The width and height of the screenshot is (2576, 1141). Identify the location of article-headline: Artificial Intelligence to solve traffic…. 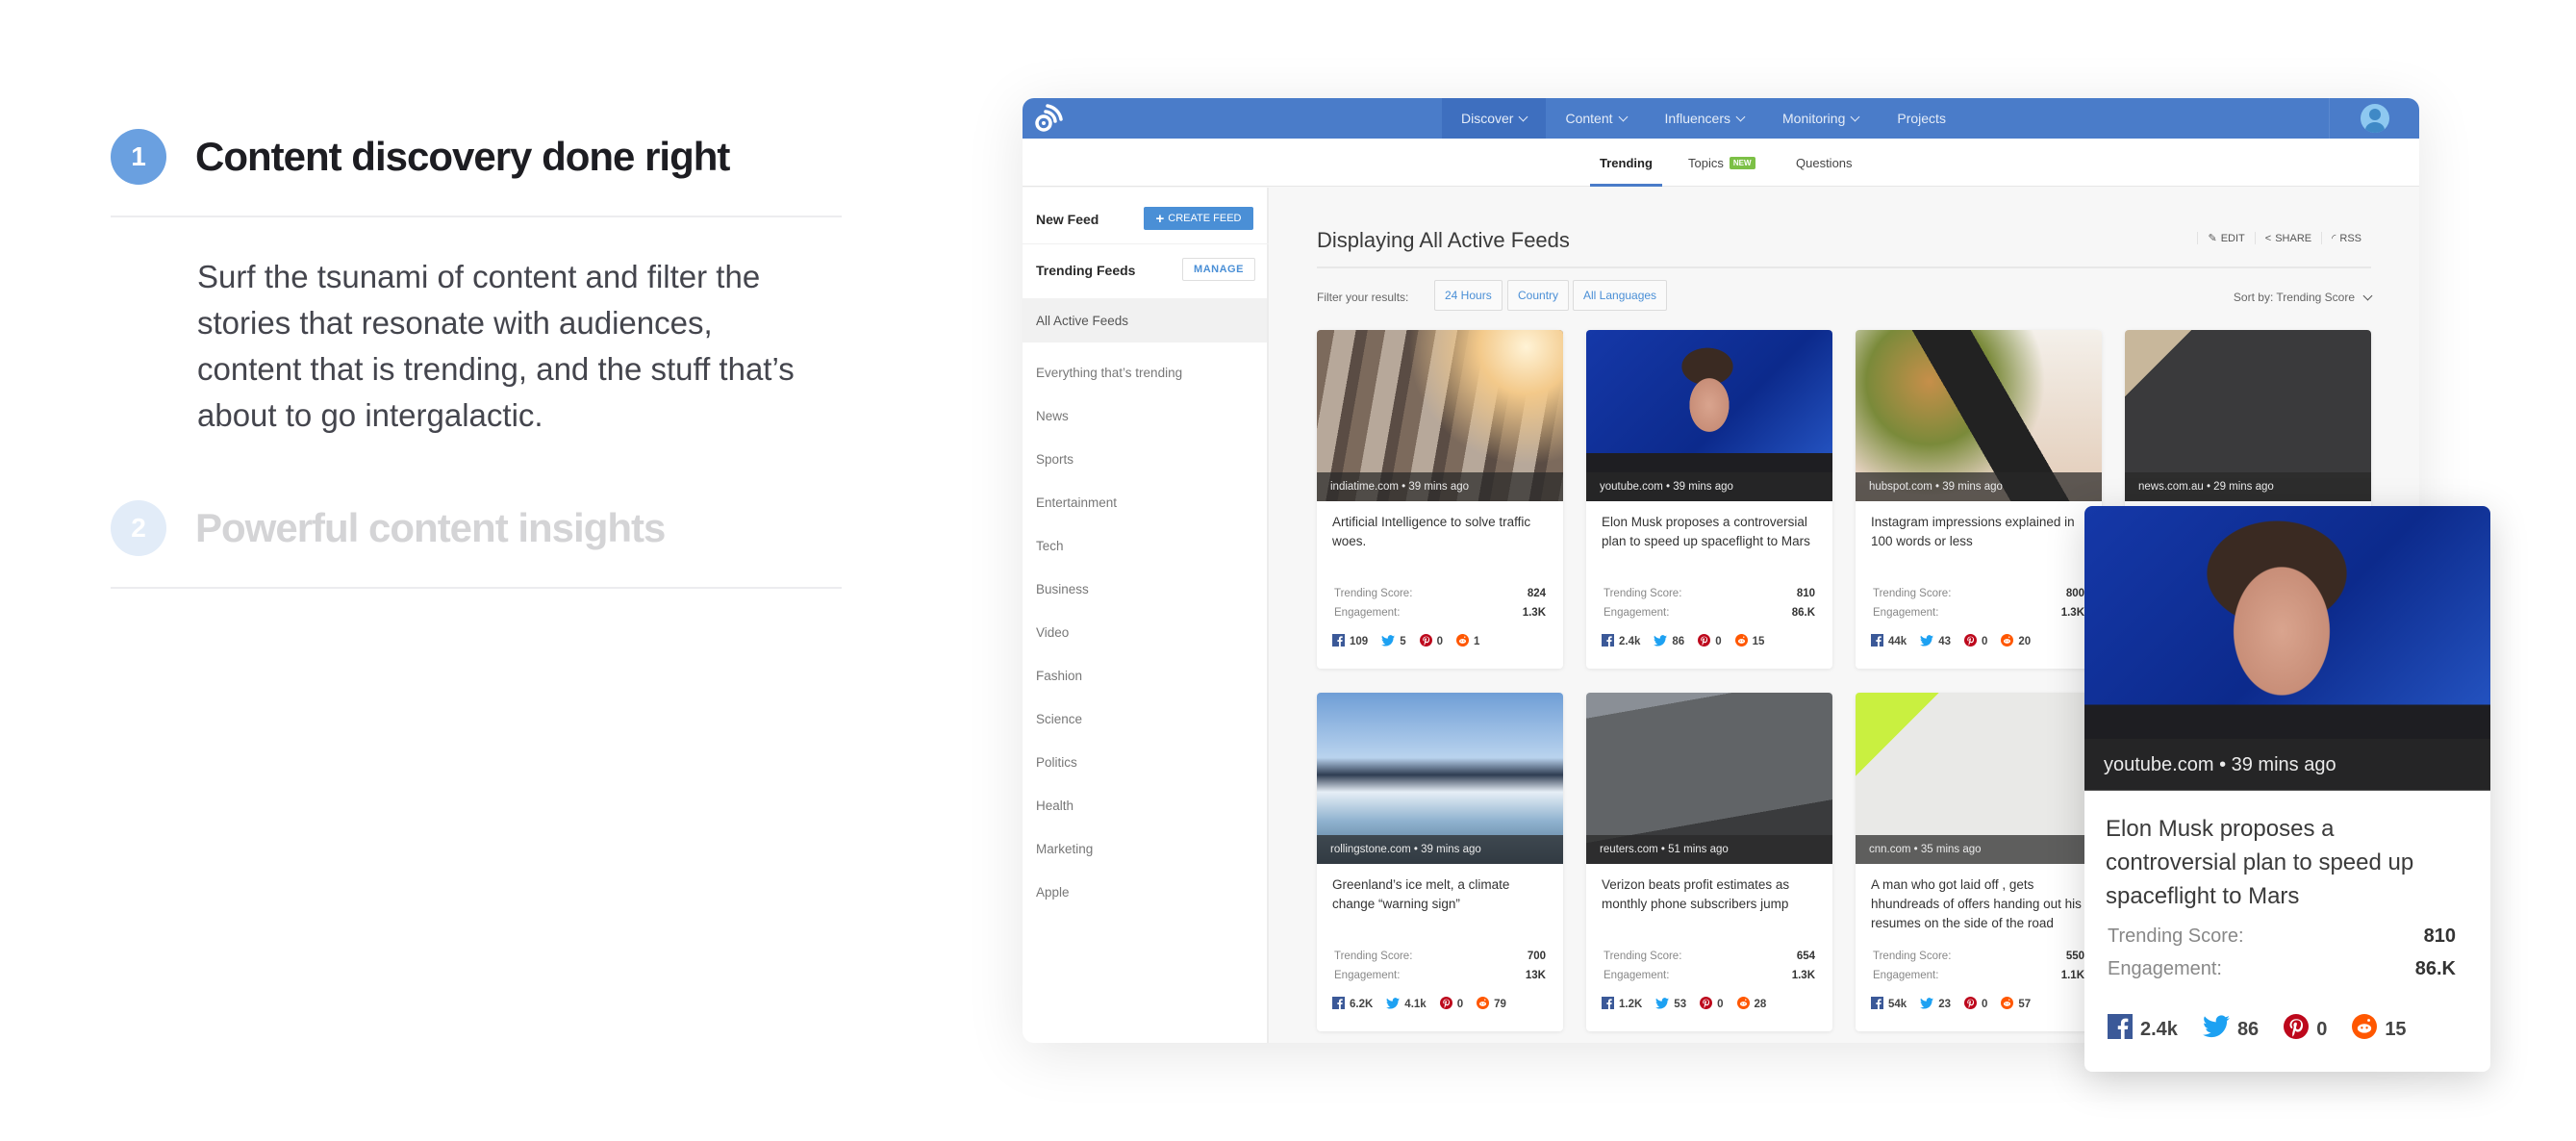
(1444, 532).